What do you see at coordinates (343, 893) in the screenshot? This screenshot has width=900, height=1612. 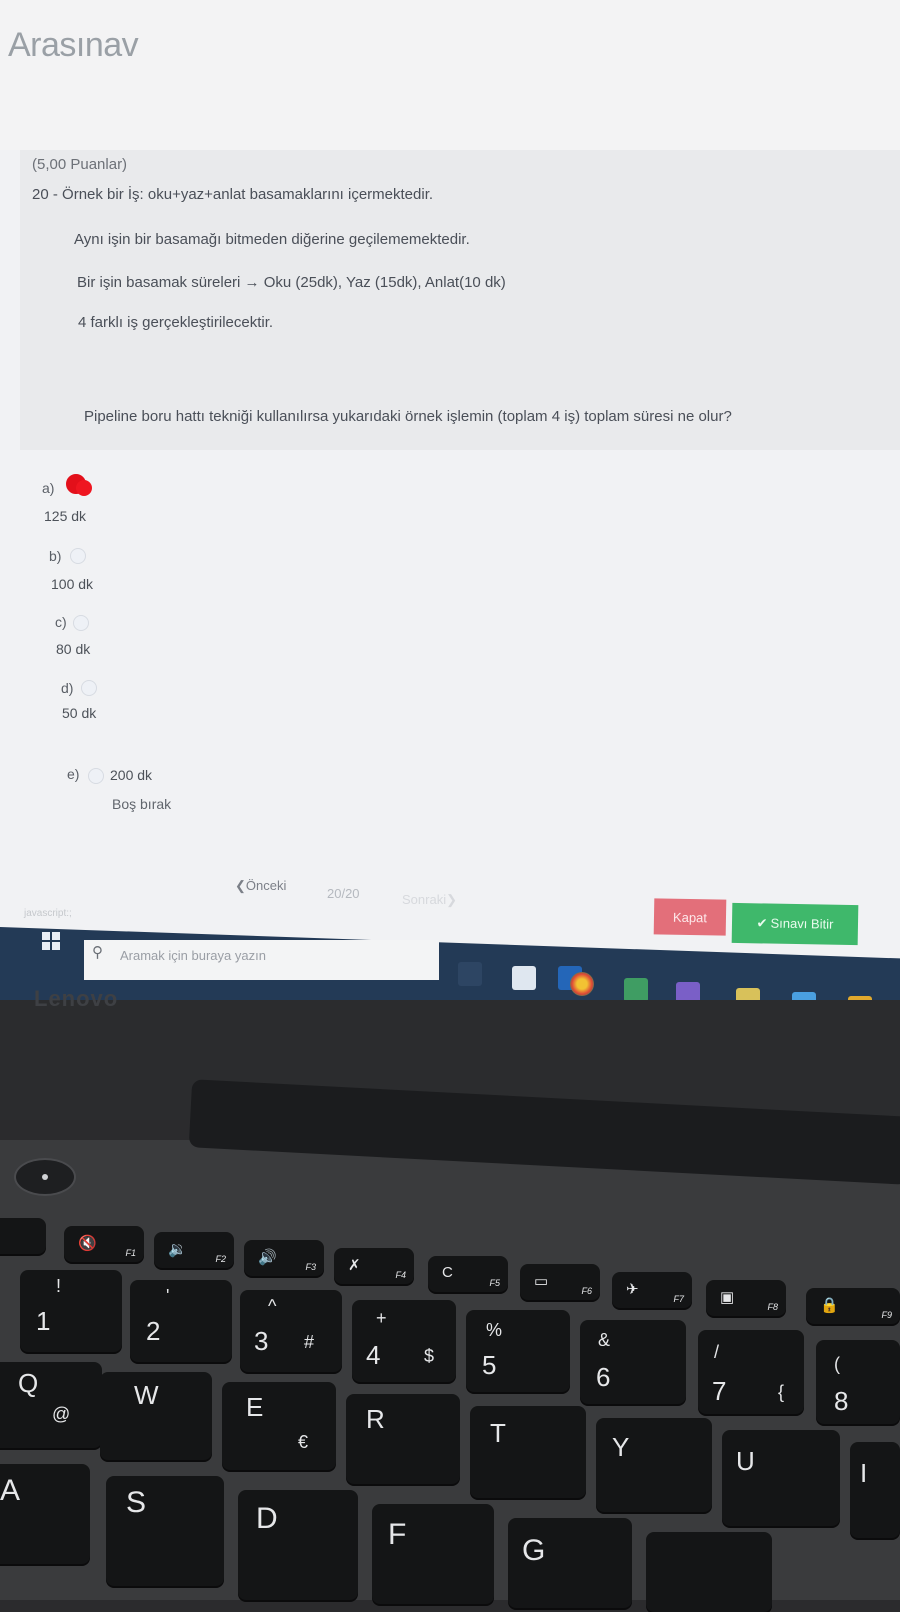 I see `page-indicator: 20/20` at bounding box center [343, 893].